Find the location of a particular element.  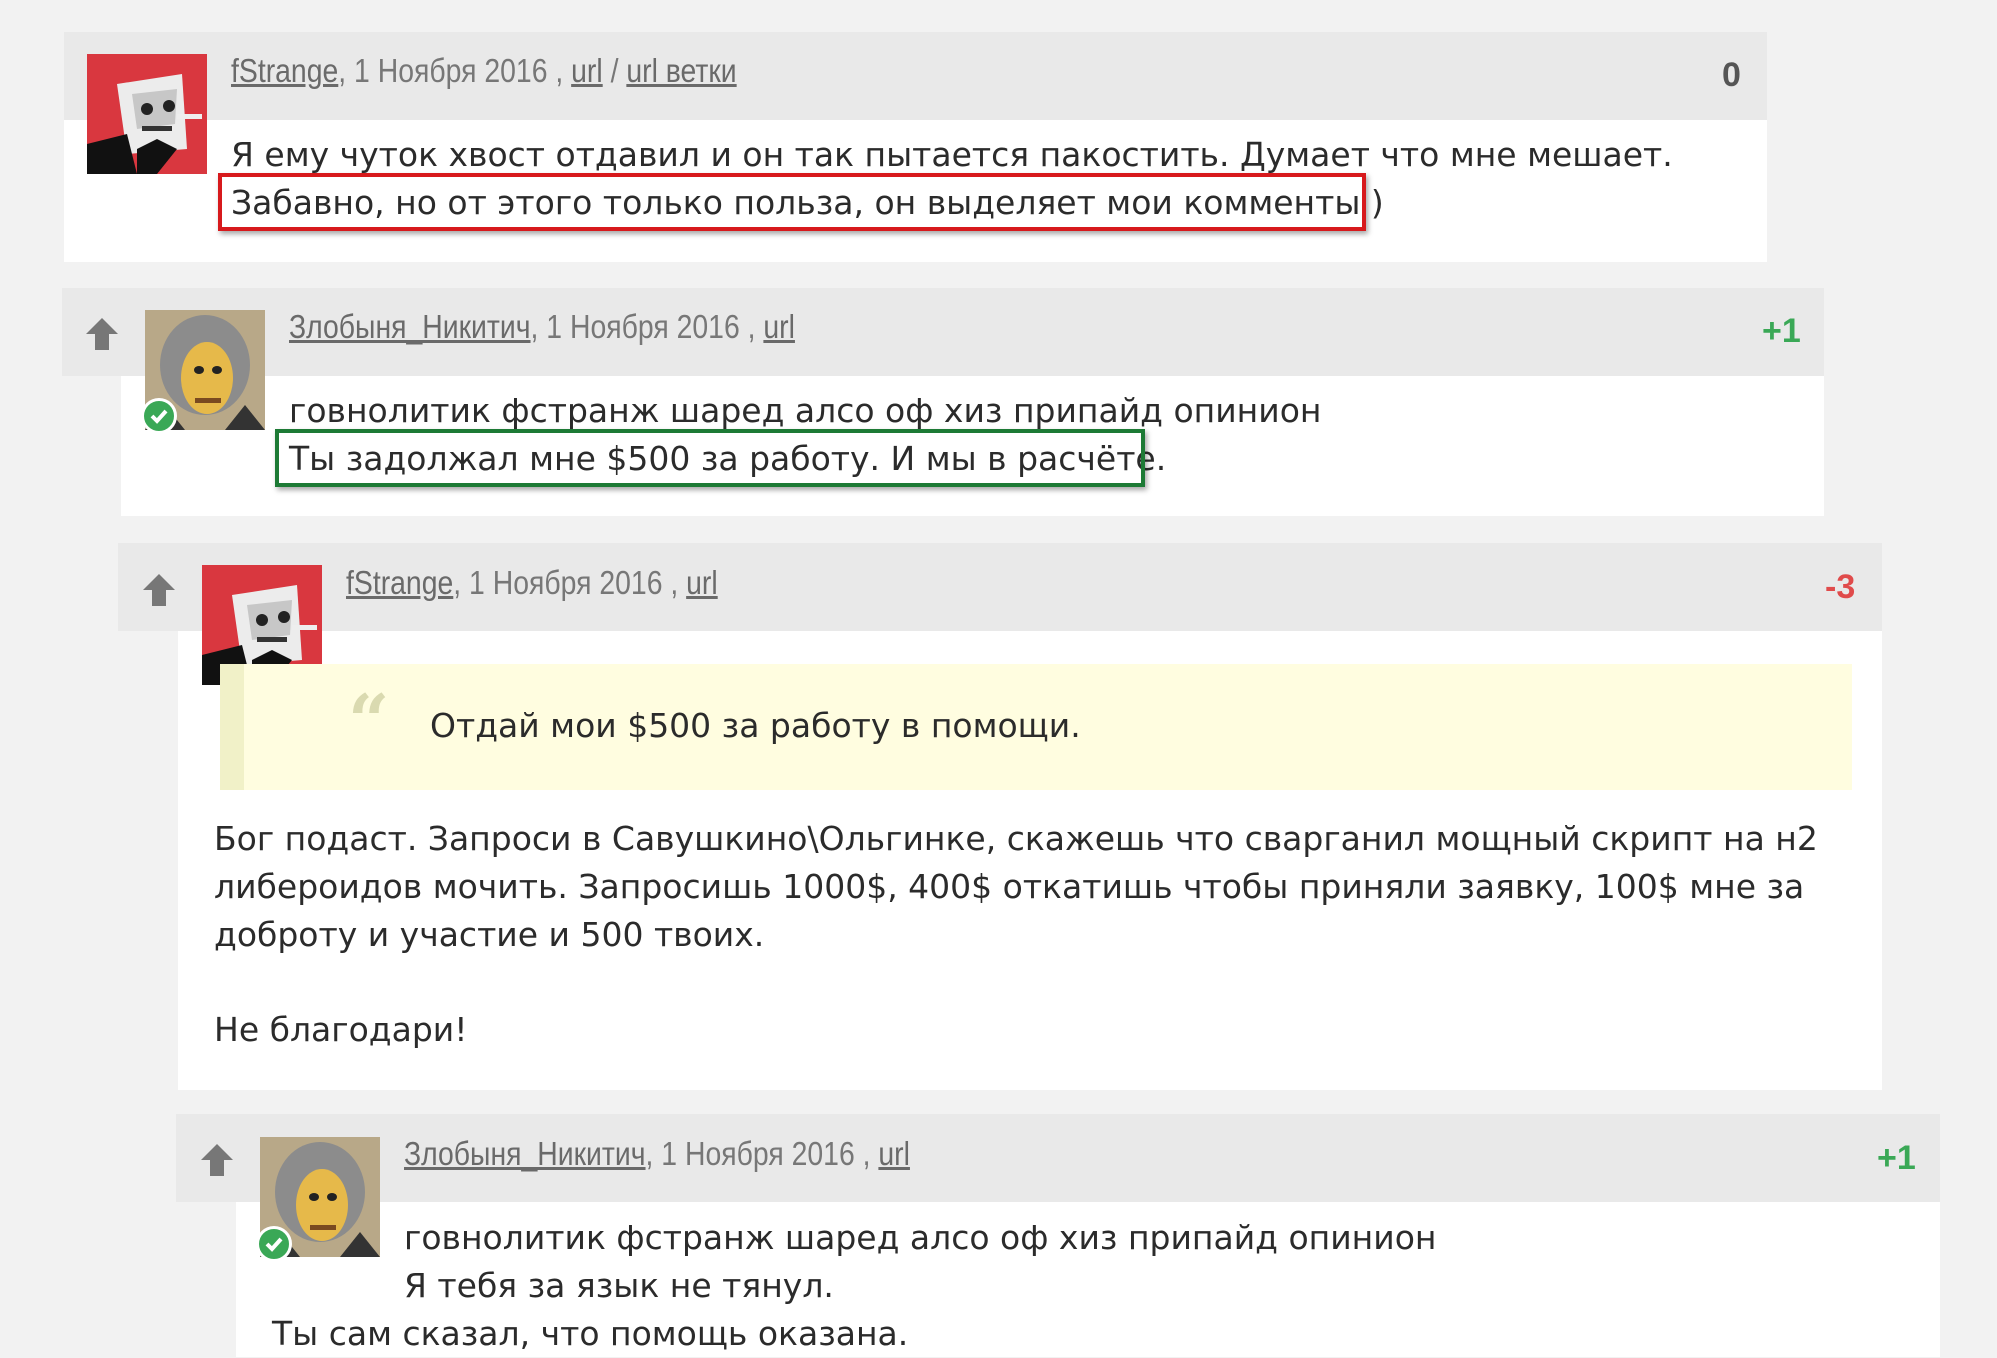

comment-line: доброту и участие и 500 твоих. is located at coordinates (489, 934).